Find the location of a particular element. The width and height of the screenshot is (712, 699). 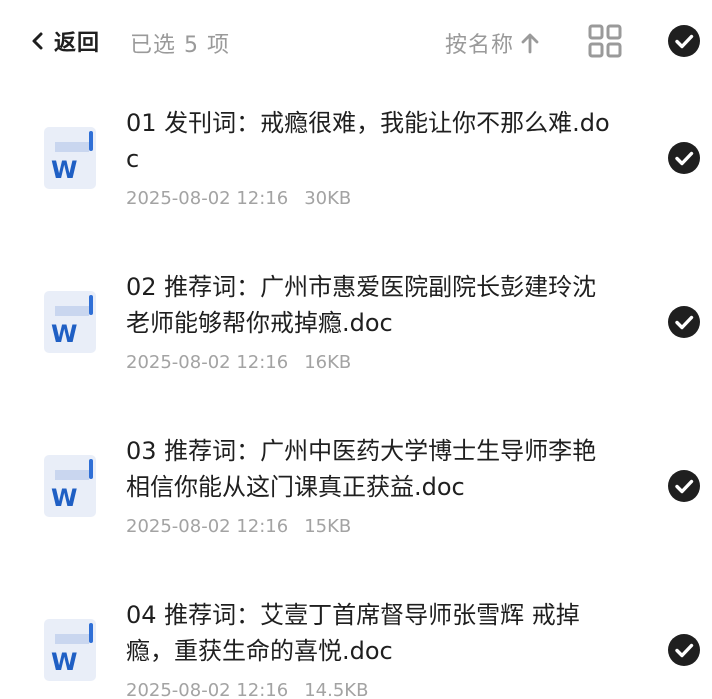

file-meta: 2025-08-02 12:16 30KB is located at coordinates (238, 198).